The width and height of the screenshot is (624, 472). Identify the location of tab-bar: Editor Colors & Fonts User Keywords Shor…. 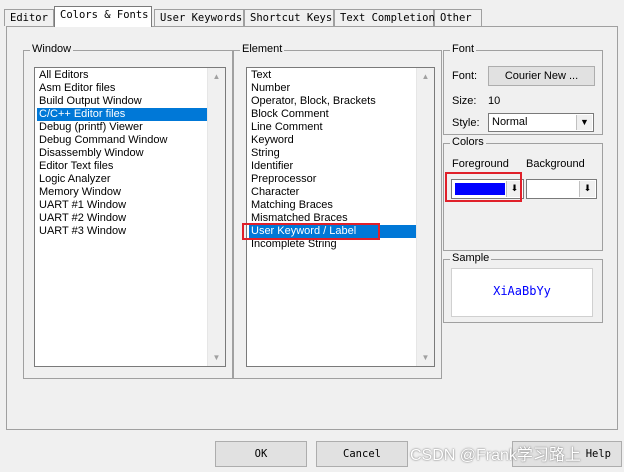
(314, 17).